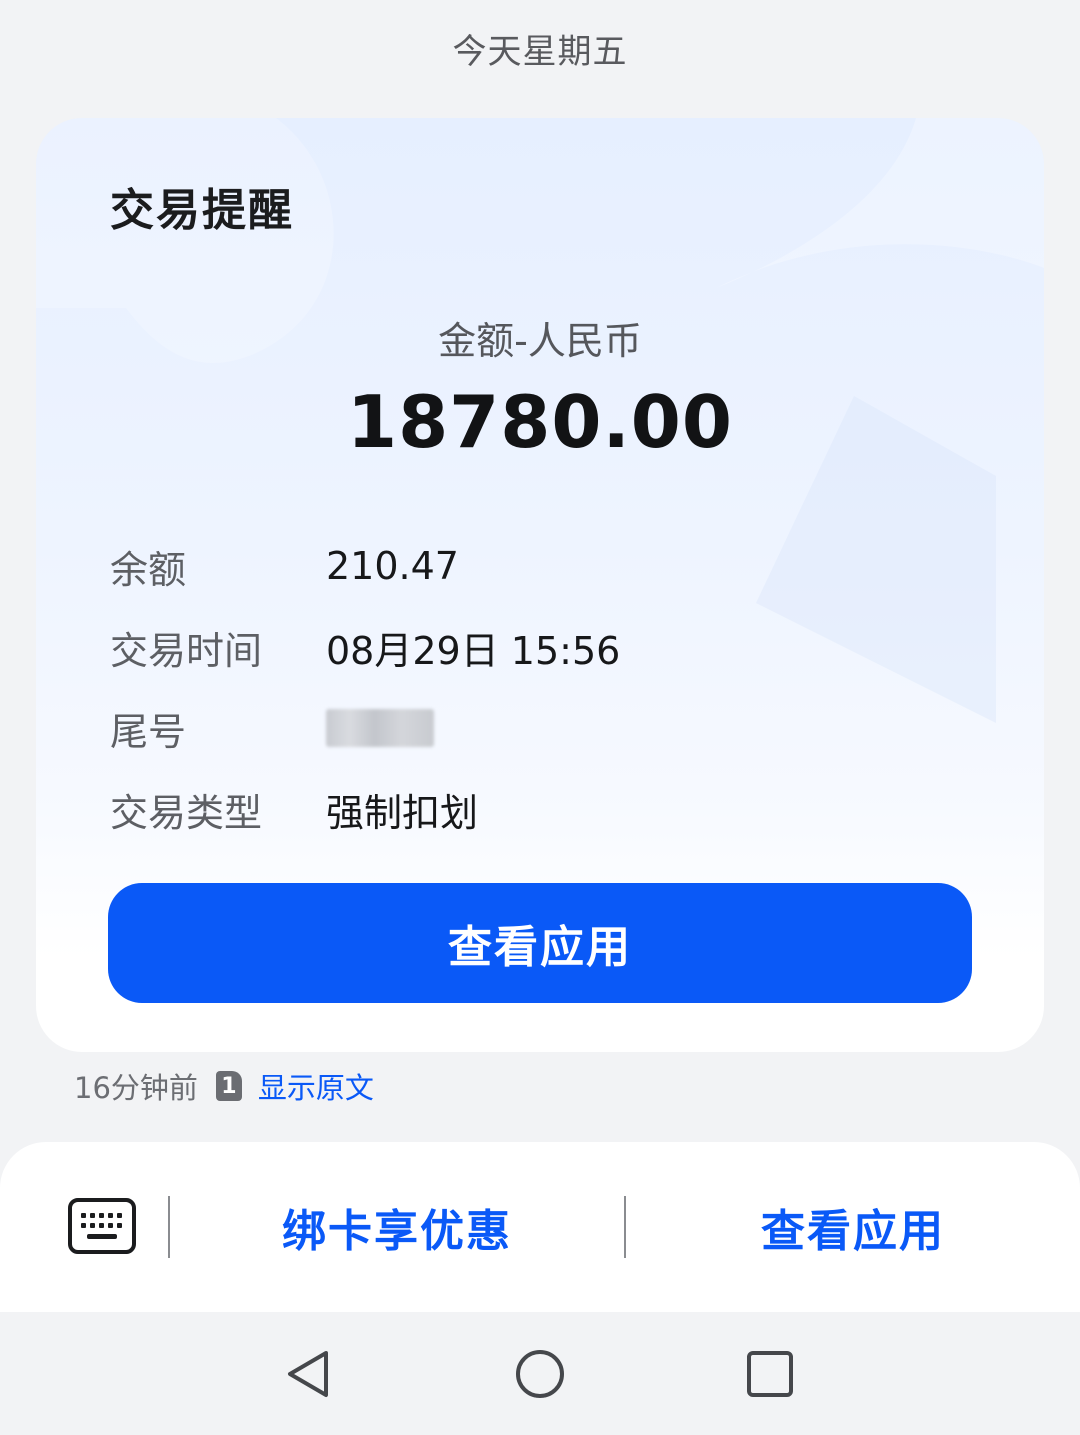 This screenshot has width=1080, height=1435. Describe the element at coordinates (397, 1227) in the screenshot. I see `bind-card-offer-button: 绑卡享优惠` at that location.